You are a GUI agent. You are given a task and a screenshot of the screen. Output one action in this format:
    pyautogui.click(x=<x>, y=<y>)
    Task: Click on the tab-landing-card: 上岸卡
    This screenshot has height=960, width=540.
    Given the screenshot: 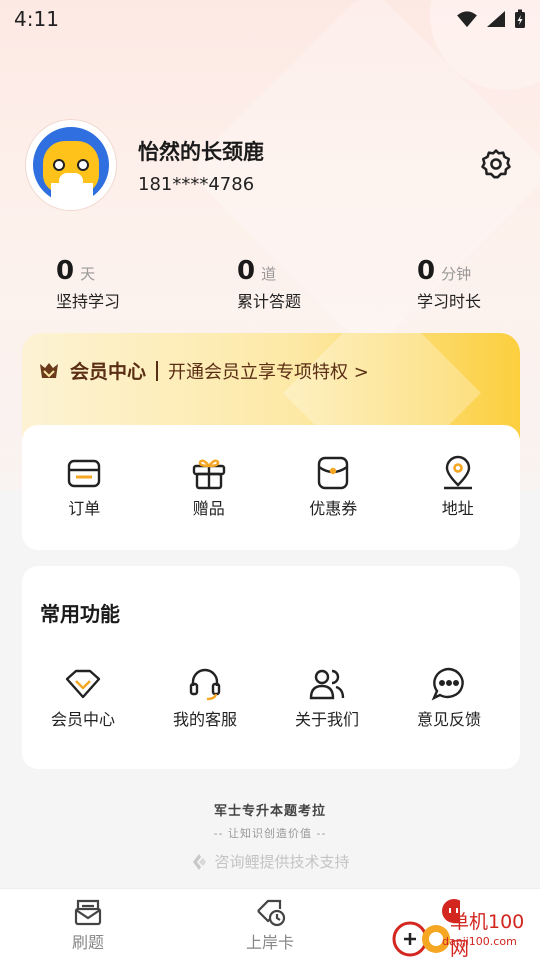 What is the action you would take?
    pyautogui.click(x=270, y=925)
    